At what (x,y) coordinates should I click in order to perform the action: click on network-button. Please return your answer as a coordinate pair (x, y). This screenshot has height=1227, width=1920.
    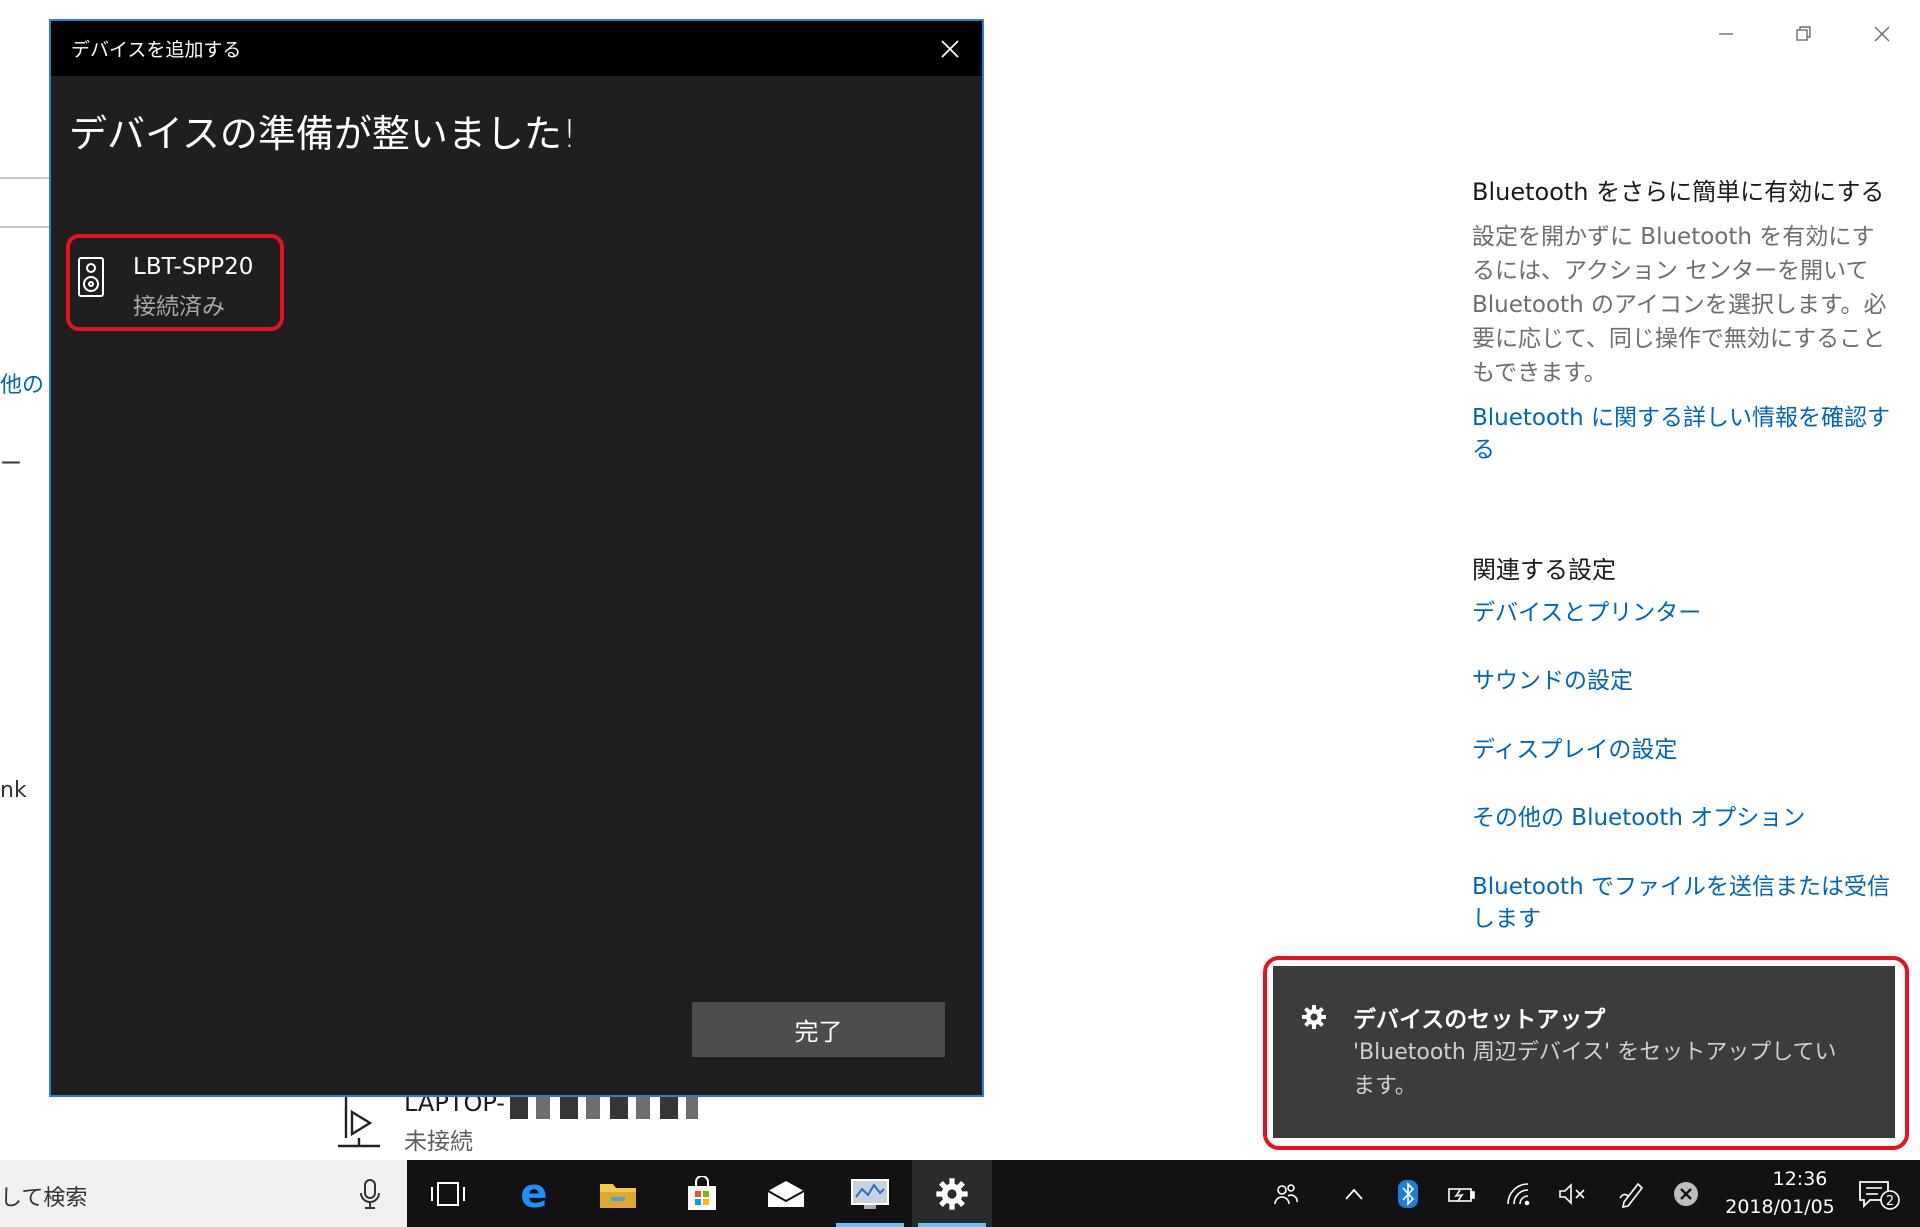
    Looking at the image, I should click on (1520, 1193).